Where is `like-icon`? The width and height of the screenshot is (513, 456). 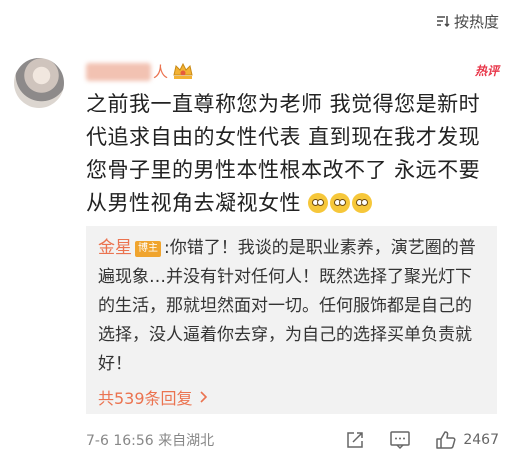 like-icon is located at coordinates (446, 440).